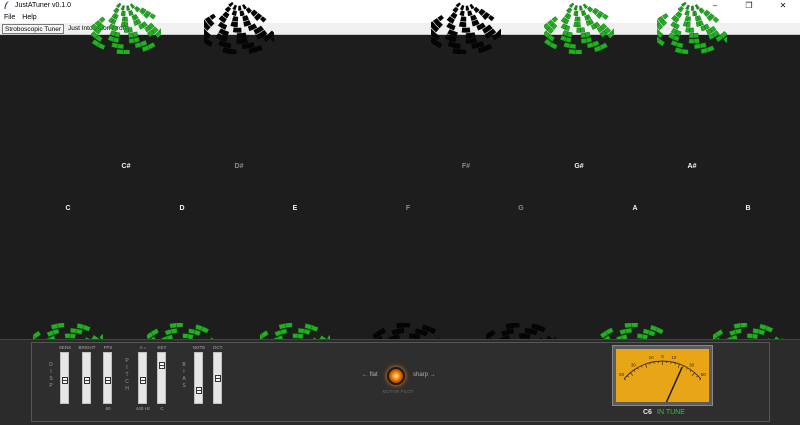 The image size is (800, 425). Describe the element at coordinates (370, 375) in the screenshot. I see `flat-label: ← flat` at that location.